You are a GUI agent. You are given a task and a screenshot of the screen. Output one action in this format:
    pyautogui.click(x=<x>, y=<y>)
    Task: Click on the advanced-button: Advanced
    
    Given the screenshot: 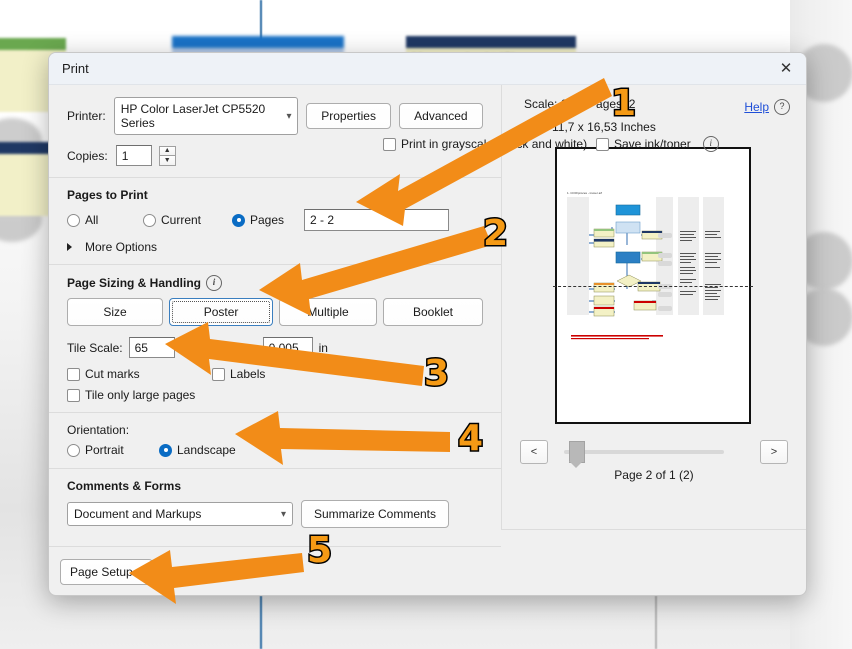 What is the action you would take?
    pyautogui.click(x=440, y=116)
    